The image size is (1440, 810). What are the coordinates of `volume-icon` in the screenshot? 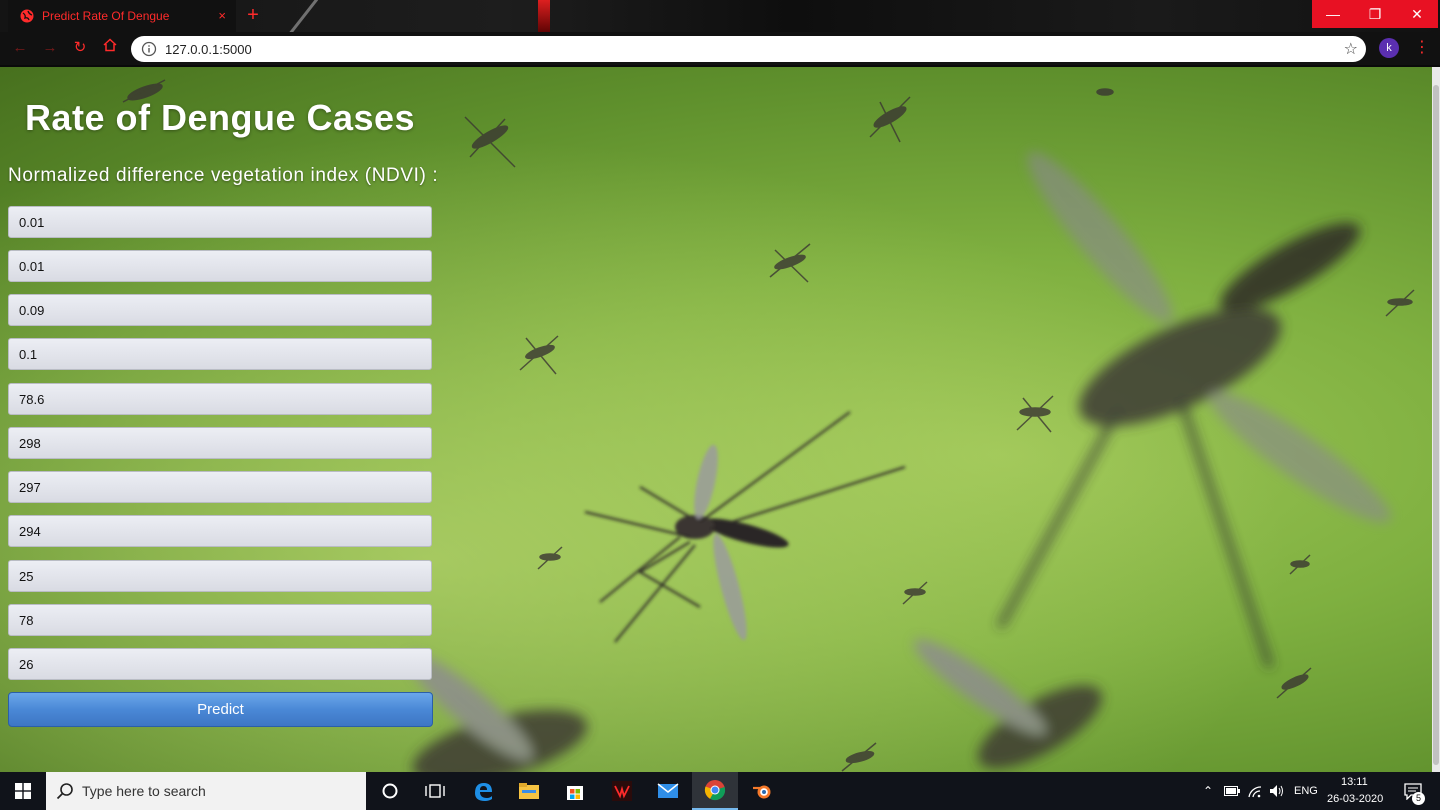 It's located at (1277, 791).